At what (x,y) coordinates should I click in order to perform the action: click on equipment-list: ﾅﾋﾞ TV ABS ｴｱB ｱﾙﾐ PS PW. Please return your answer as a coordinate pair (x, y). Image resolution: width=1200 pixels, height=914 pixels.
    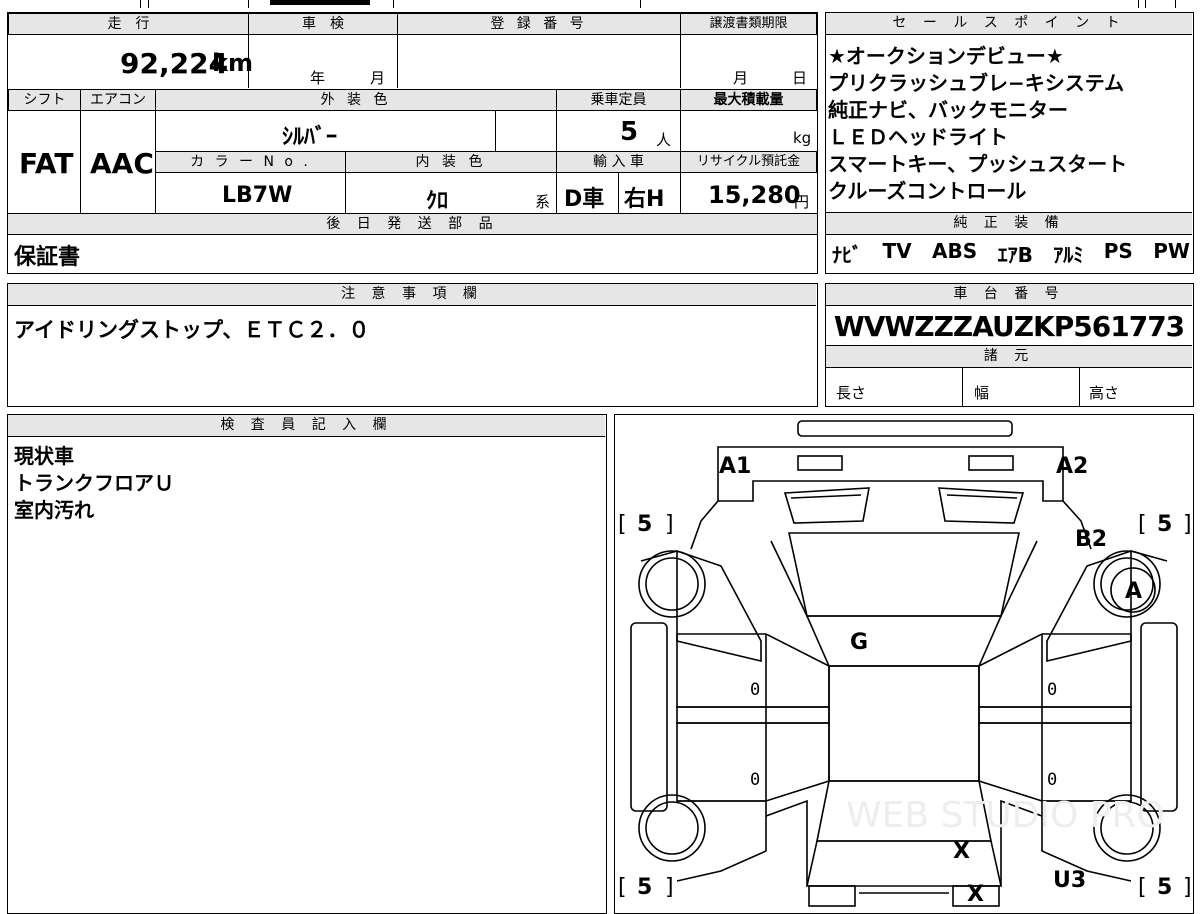
    Looking at the image, I should click on (1011, 253).